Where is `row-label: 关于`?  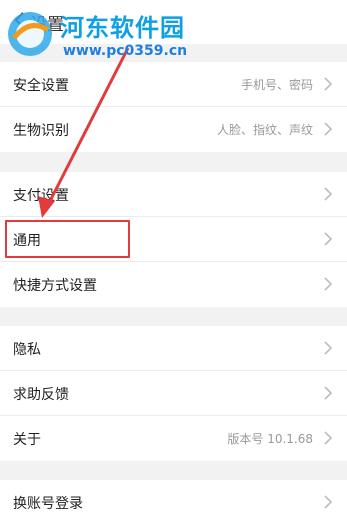 row-label: 关于 is located at coordinates (27, 440).